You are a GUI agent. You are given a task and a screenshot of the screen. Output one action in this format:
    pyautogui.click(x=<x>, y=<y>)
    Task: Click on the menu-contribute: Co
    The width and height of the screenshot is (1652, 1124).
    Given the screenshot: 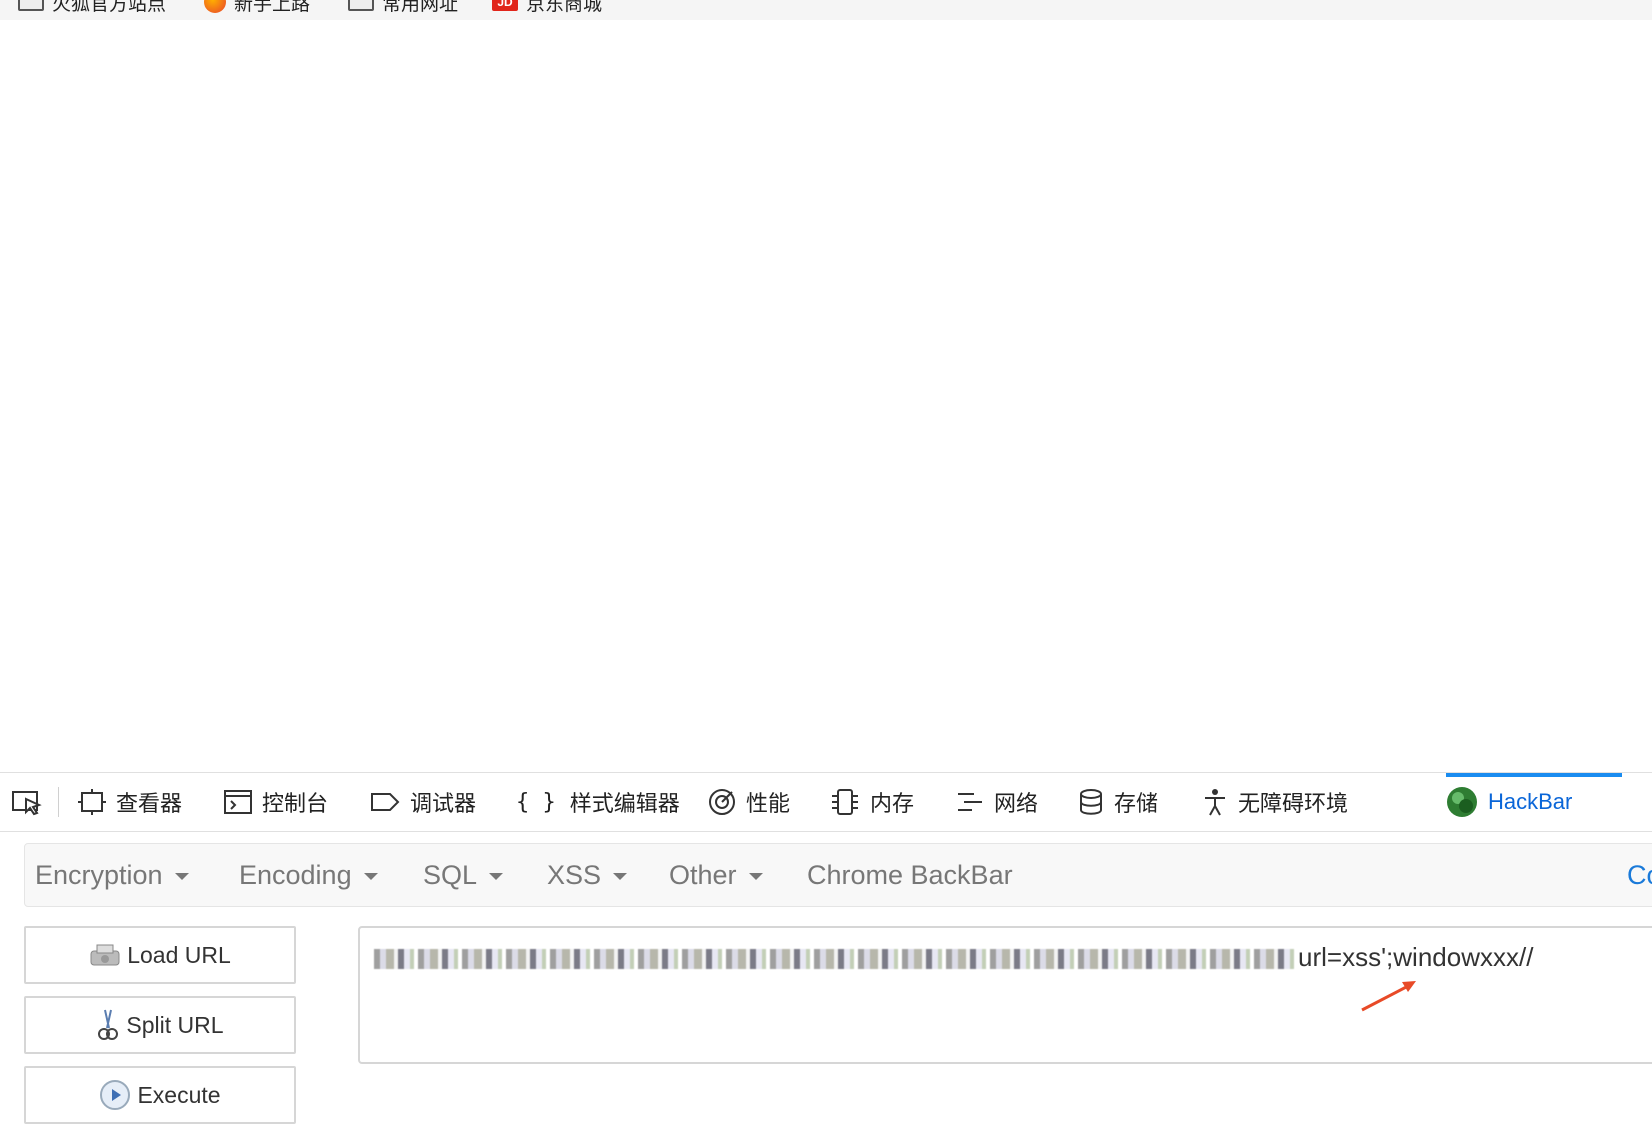 What is the action you would take?
    pyautogui.click(x=1639, y=875)
    